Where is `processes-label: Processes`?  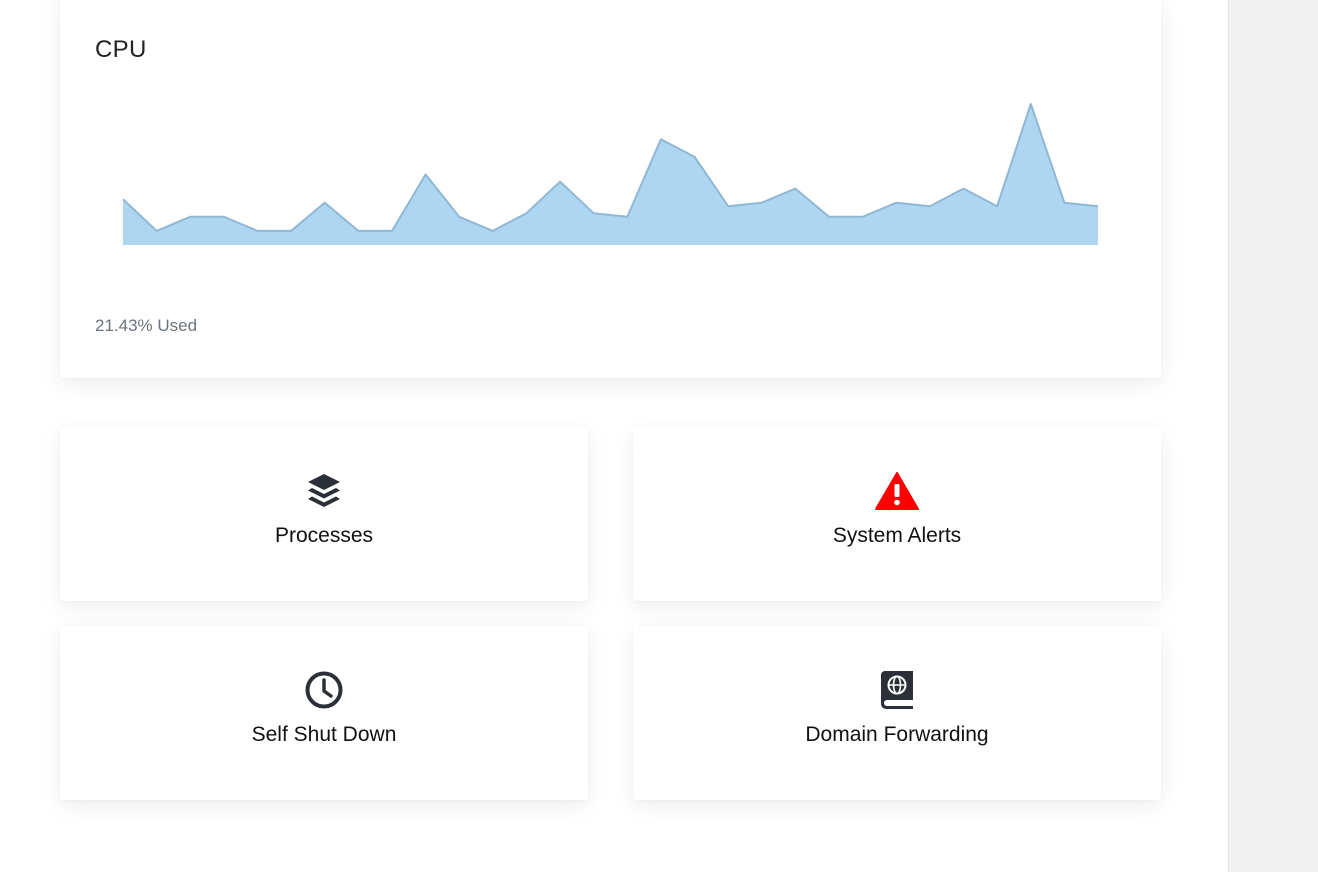 processes-label: Processes is located at coordinates (324, 535).